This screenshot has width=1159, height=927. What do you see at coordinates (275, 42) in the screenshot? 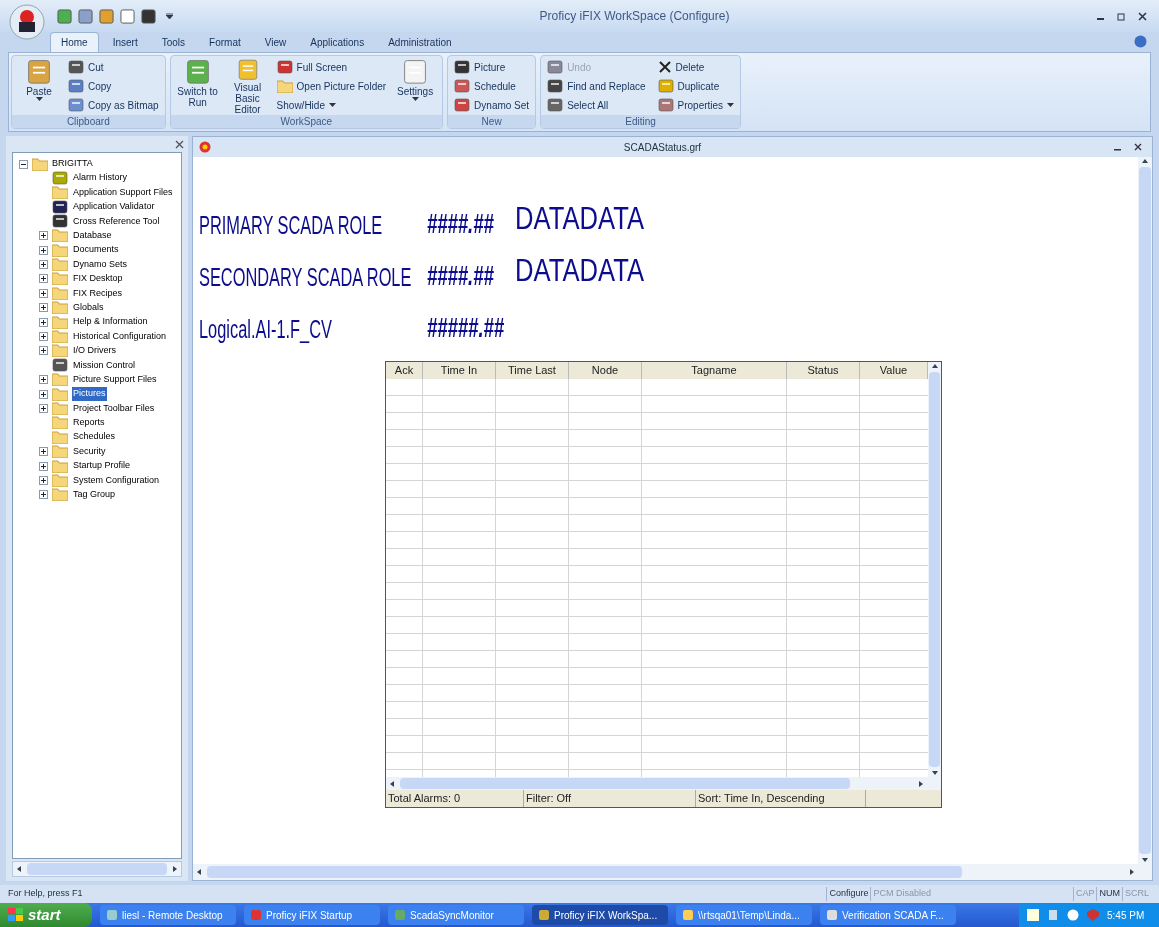
I see `ribbon-tab: View` at bounding box center [275, 42].